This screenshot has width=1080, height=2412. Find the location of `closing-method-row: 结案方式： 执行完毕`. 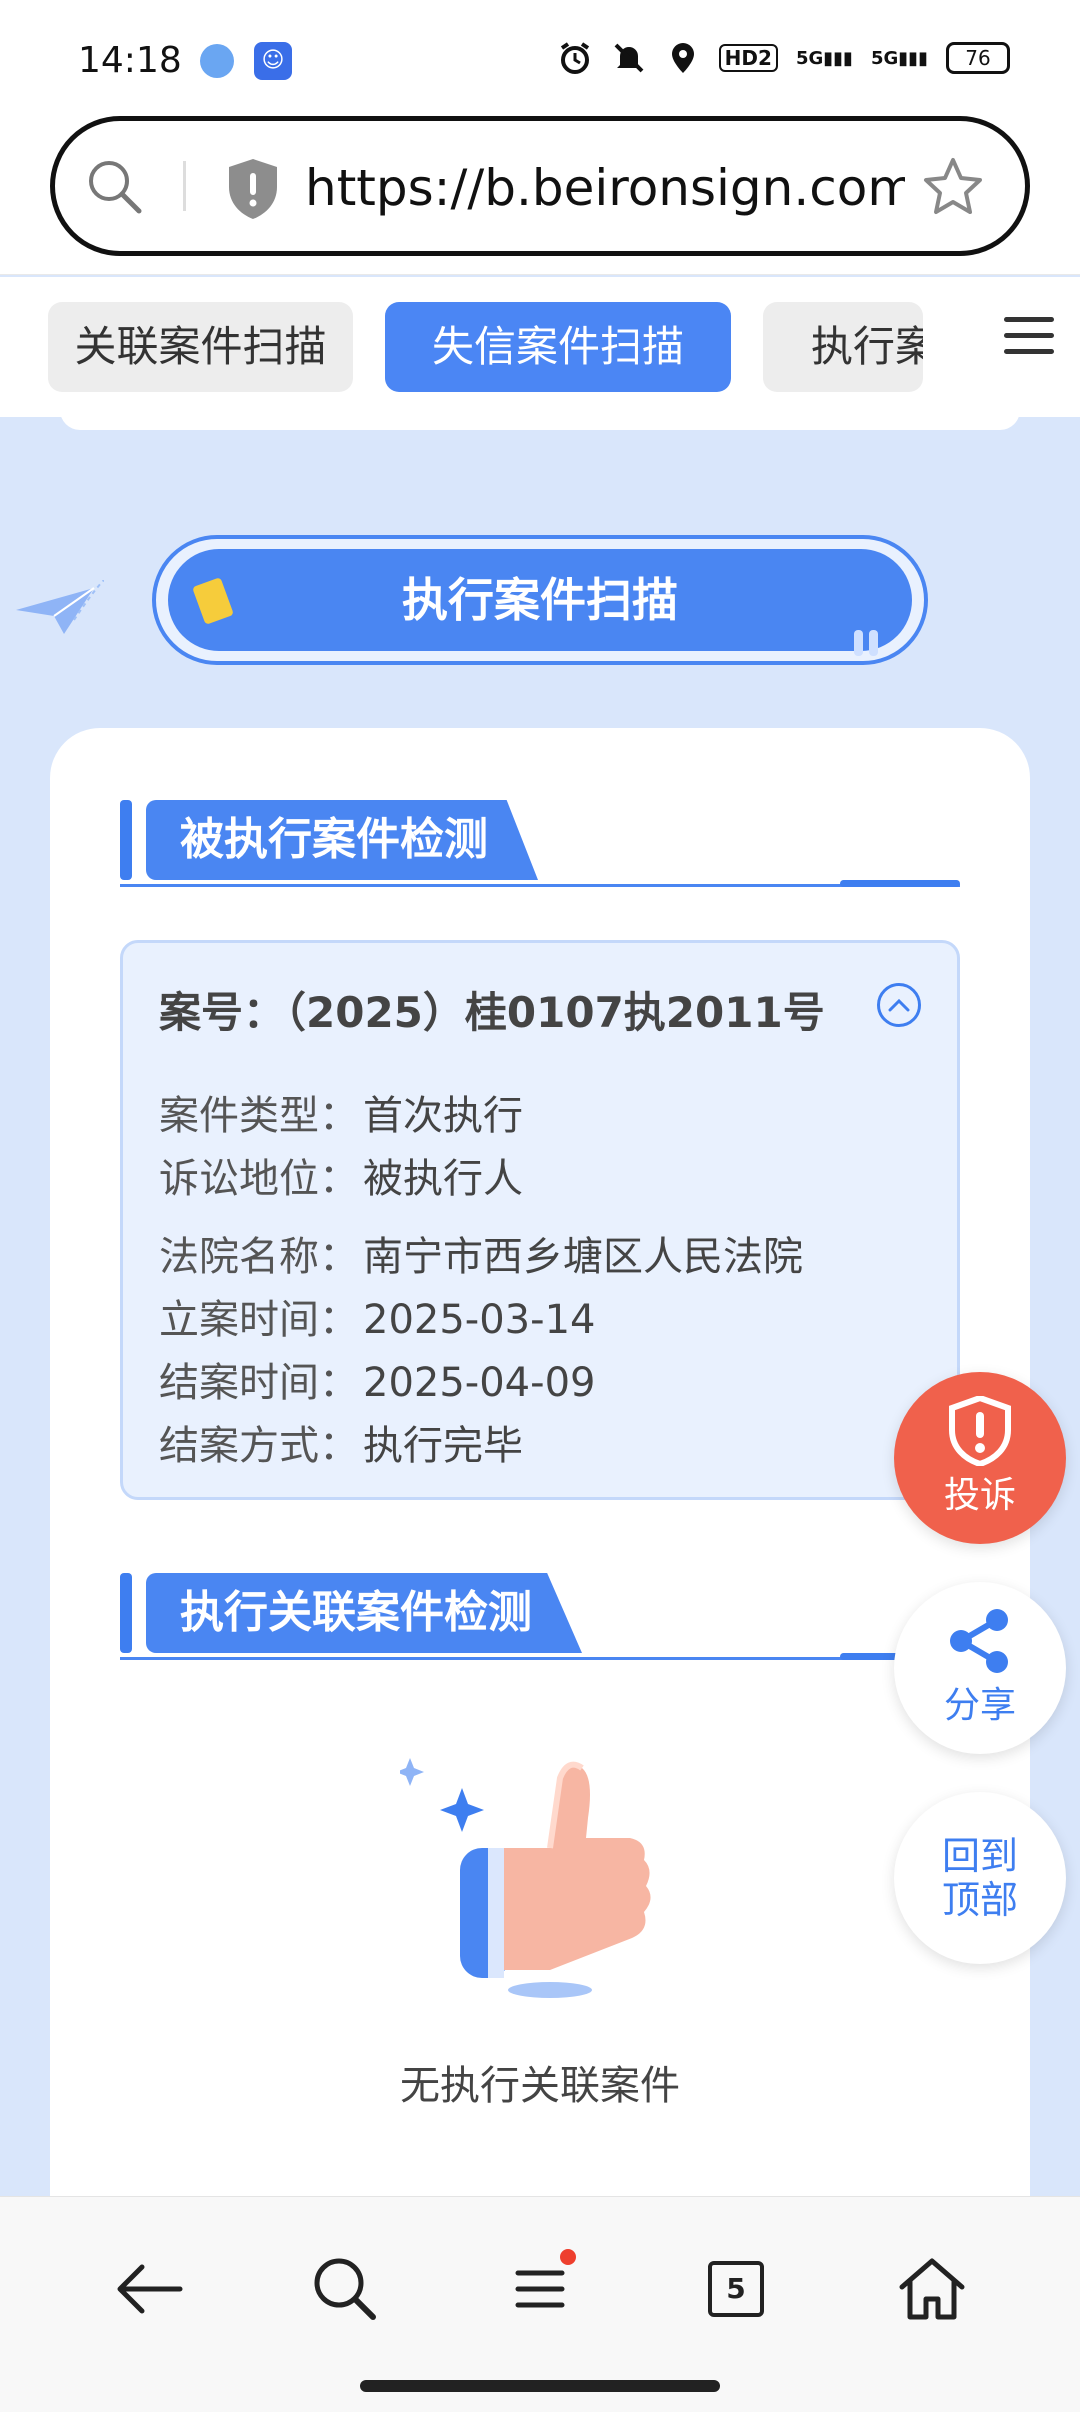

closing-method-row: 结案方式： 执行完毕 is located at coordinates (341, 1442).